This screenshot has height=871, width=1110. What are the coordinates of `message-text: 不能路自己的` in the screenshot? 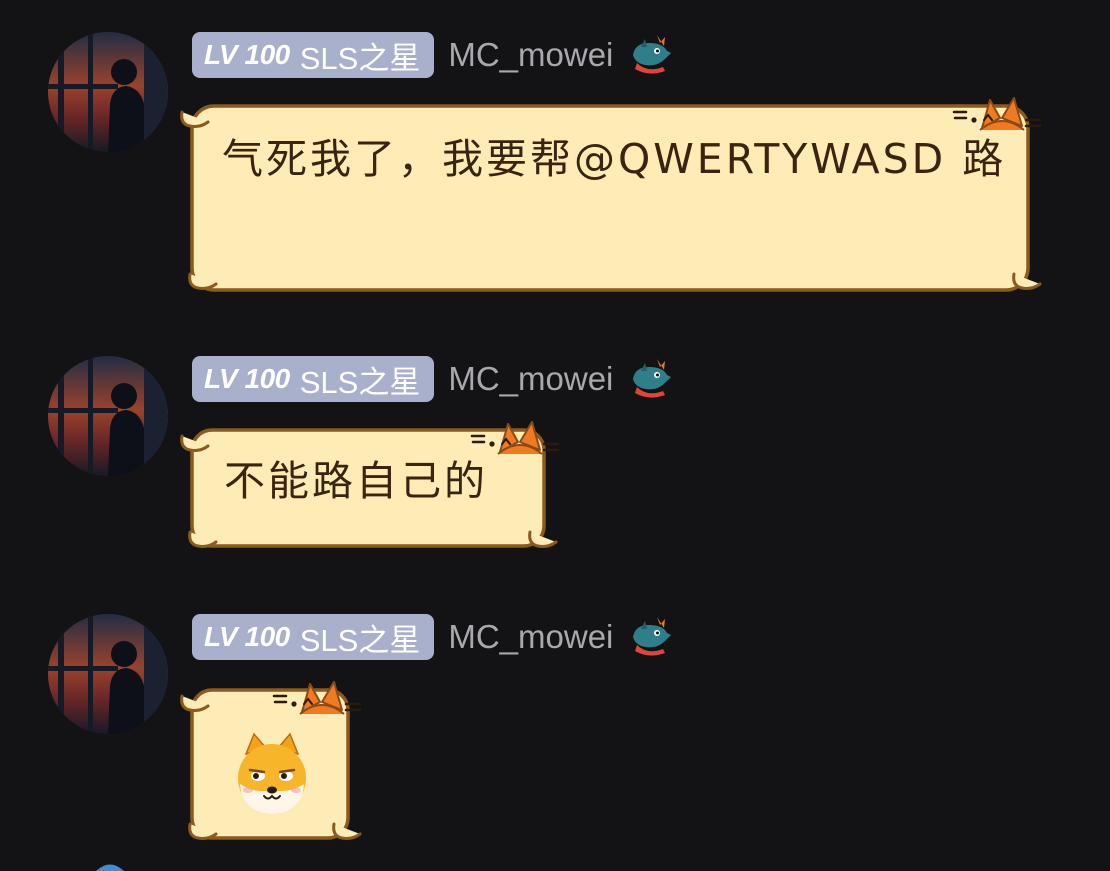 It's located at (356, 481).